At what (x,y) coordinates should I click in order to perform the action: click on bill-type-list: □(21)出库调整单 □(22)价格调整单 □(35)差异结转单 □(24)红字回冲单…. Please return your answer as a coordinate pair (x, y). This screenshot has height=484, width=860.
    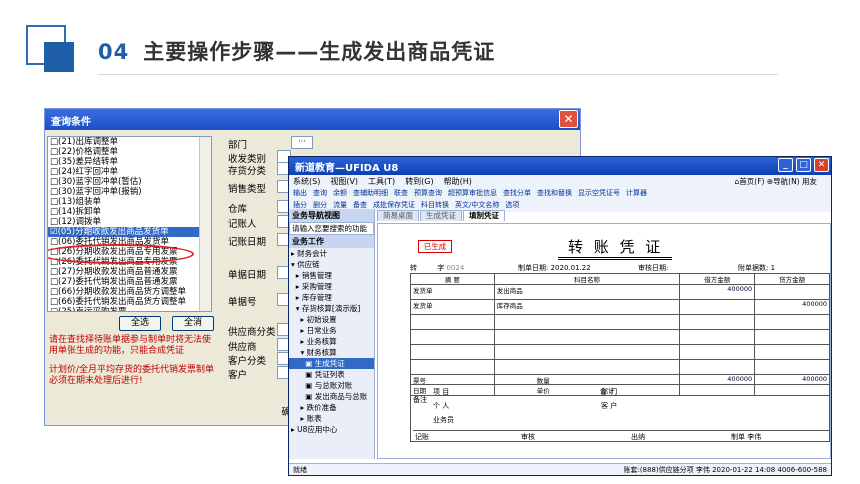
    Looking at the image, I should click on (129, 224).